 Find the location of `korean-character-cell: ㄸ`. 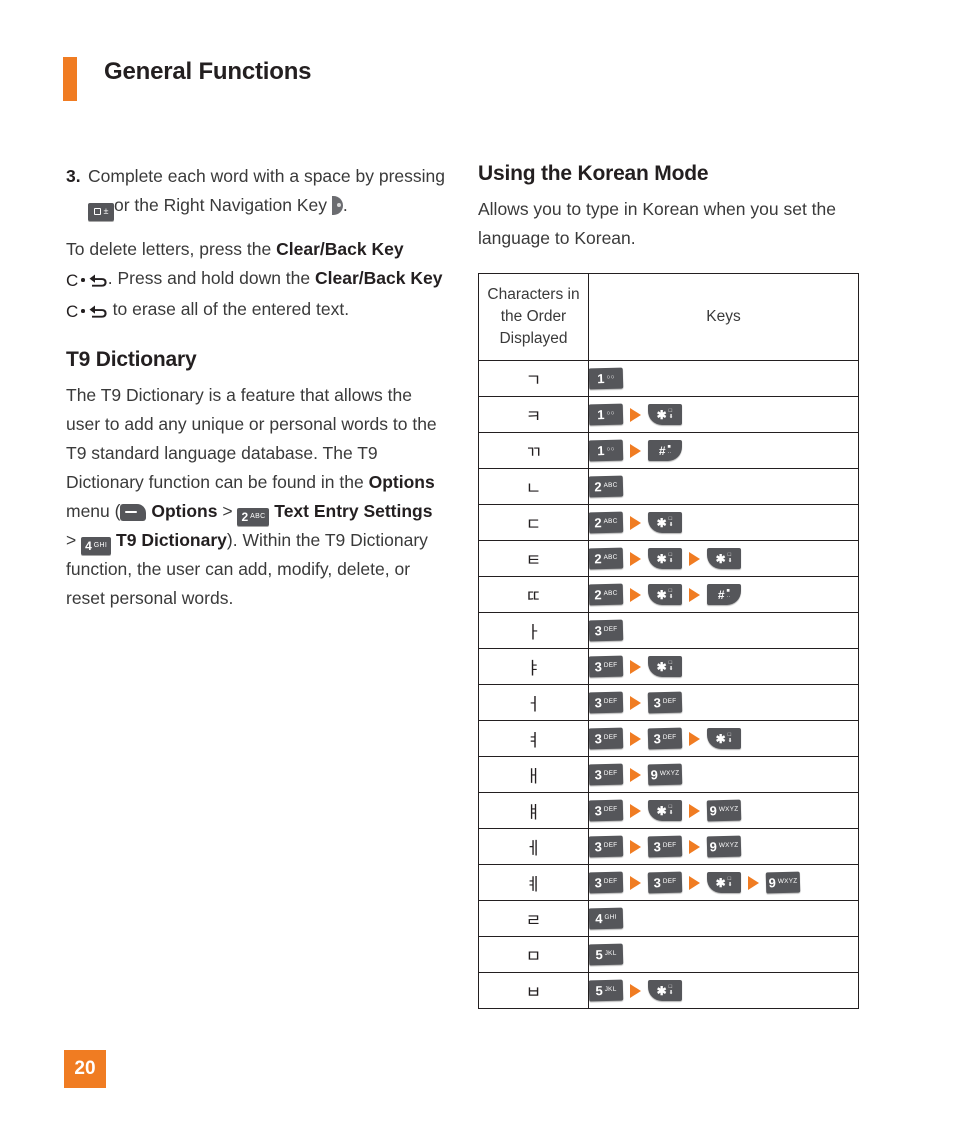

korean-character-cell: ㄸ is located at coordinates (533, 594).